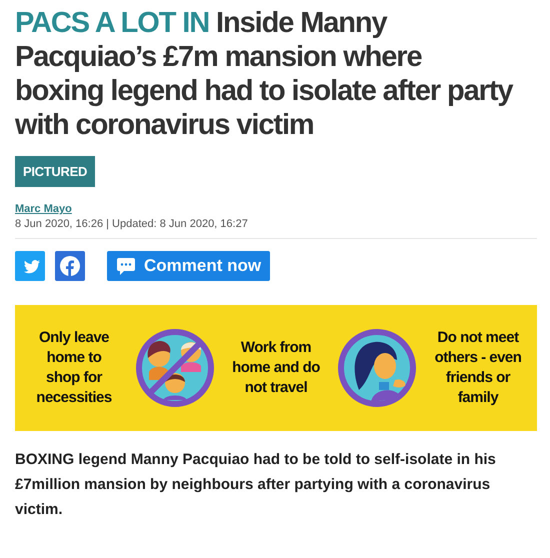 Image resolution: width=550 pixels, height=558 pixels. Describe the element at coordinates (43, 209) in the screenshot. I see `author-link: Marc Mayo` at that location.